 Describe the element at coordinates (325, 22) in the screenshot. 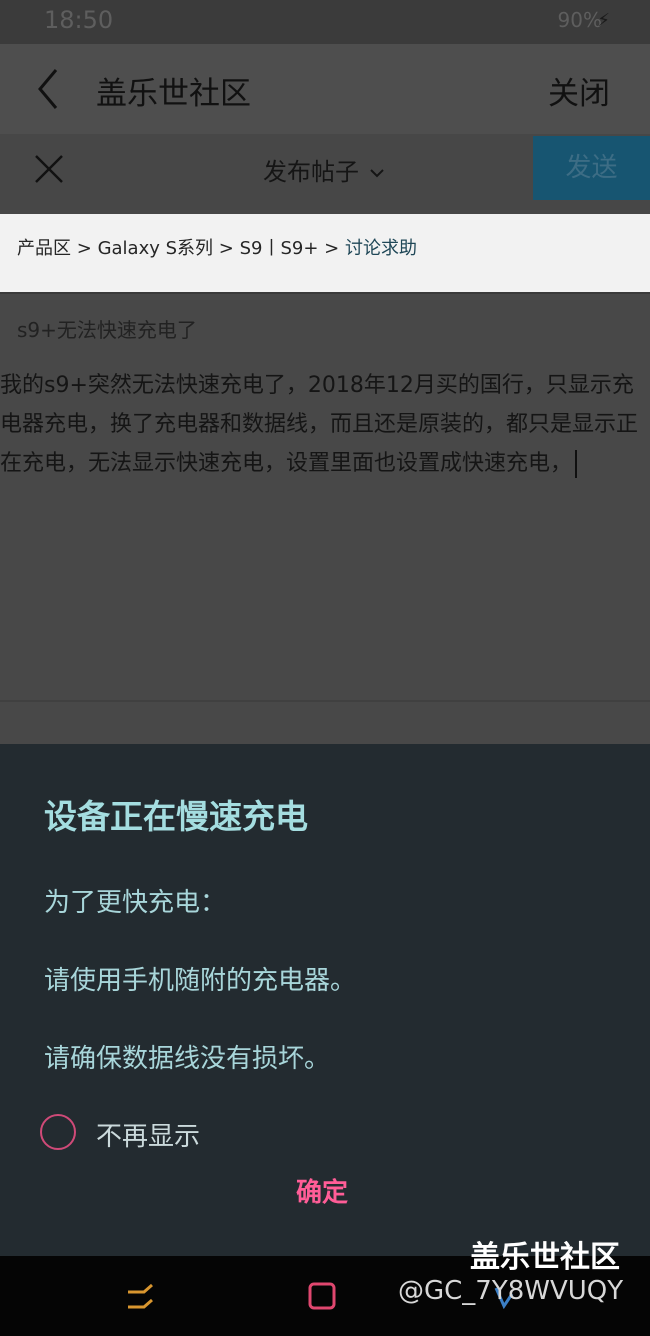

I see `status-bar: 18:50 90% ⚡` at that location.